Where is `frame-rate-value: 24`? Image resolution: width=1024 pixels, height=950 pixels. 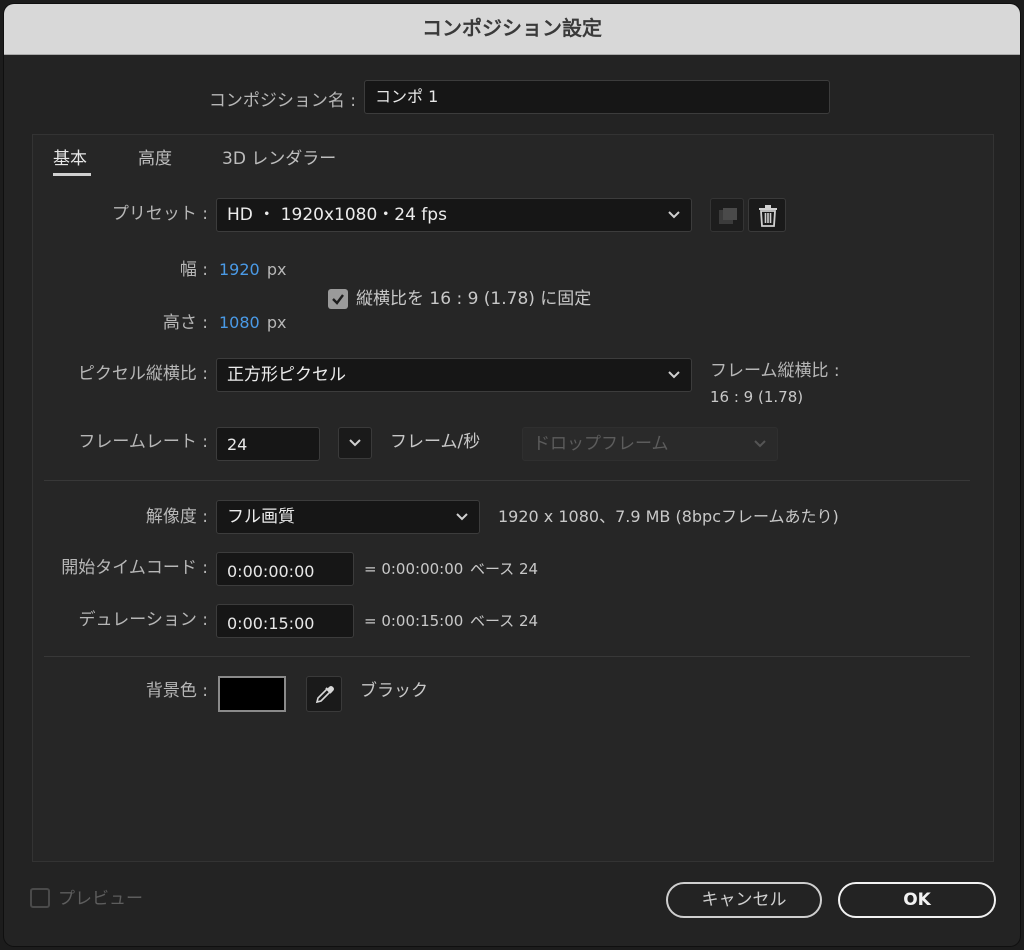
frame-rate-value: 24 is located at coordinates (237, 444).